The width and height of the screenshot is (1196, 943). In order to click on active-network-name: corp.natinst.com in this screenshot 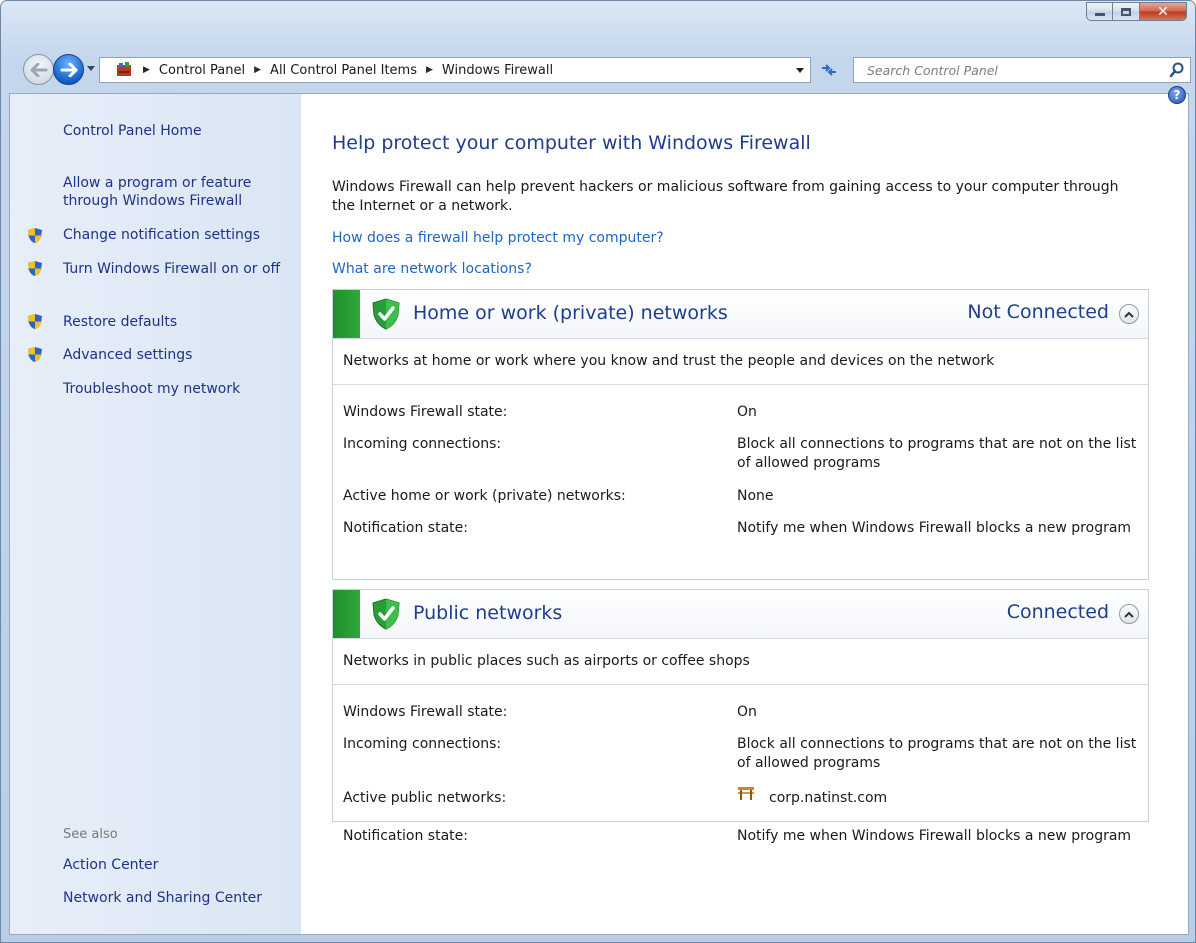, I will do `click(828, 798)`.